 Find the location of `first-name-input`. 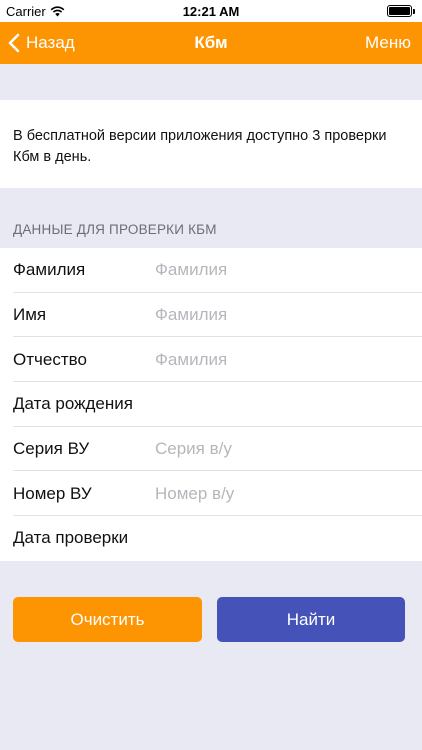

first-name-input is located at coordinates (282, 315).